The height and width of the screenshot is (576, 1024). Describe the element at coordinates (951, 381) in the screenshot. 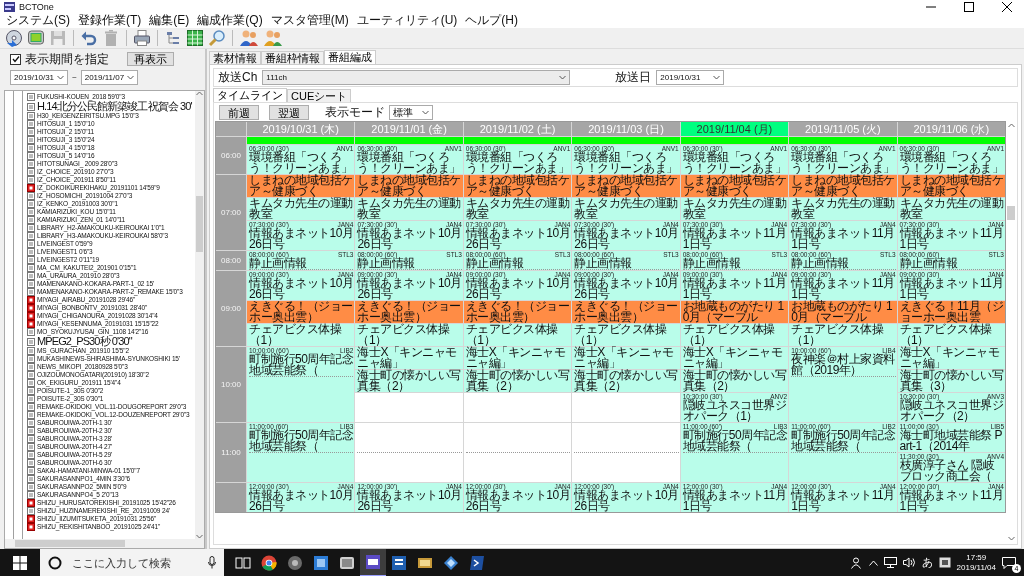

I see `schedule-cell: 海士町の懐かしい写真集（3）` at that location.